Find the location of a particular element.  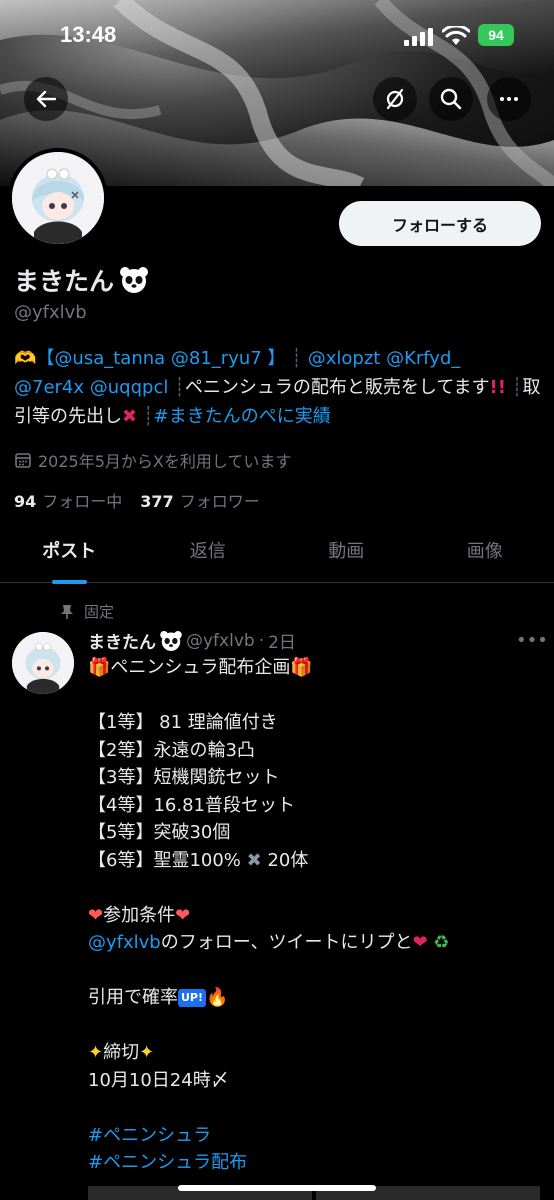

battery-indicator: 94 is located at coordinates (496, 35).